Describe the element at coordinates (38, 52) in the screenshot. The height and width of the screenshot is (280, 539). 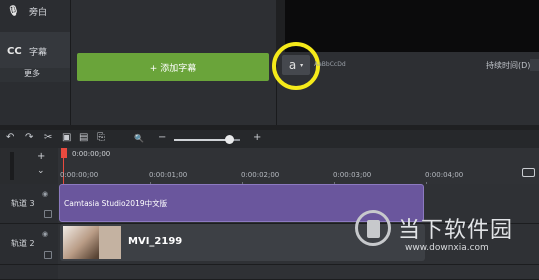
I see `tool-captions-label: 字幕` at that location.